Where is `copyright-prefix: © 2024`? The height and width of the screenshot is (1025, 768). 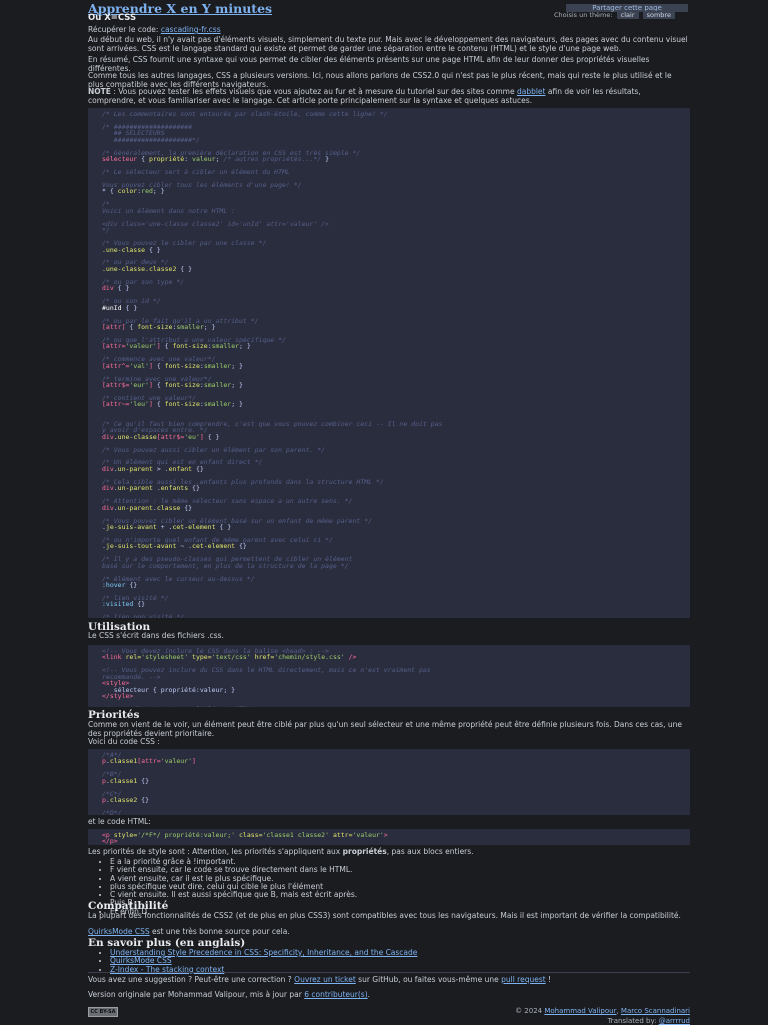
copyright-prefix: © 2024 is located at coordinates (530, 1011).